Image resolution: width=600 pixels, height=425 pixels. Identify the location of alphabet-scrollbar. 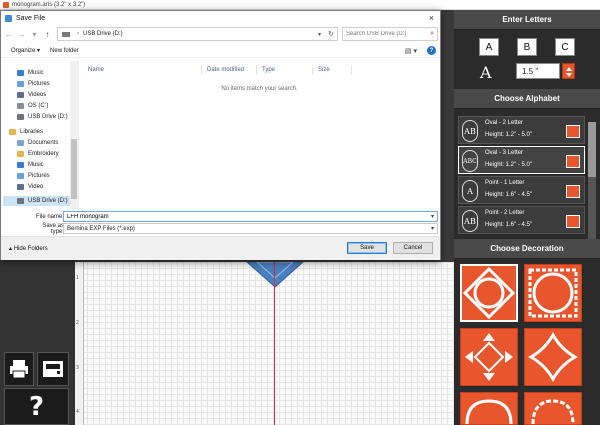
(592, 181).